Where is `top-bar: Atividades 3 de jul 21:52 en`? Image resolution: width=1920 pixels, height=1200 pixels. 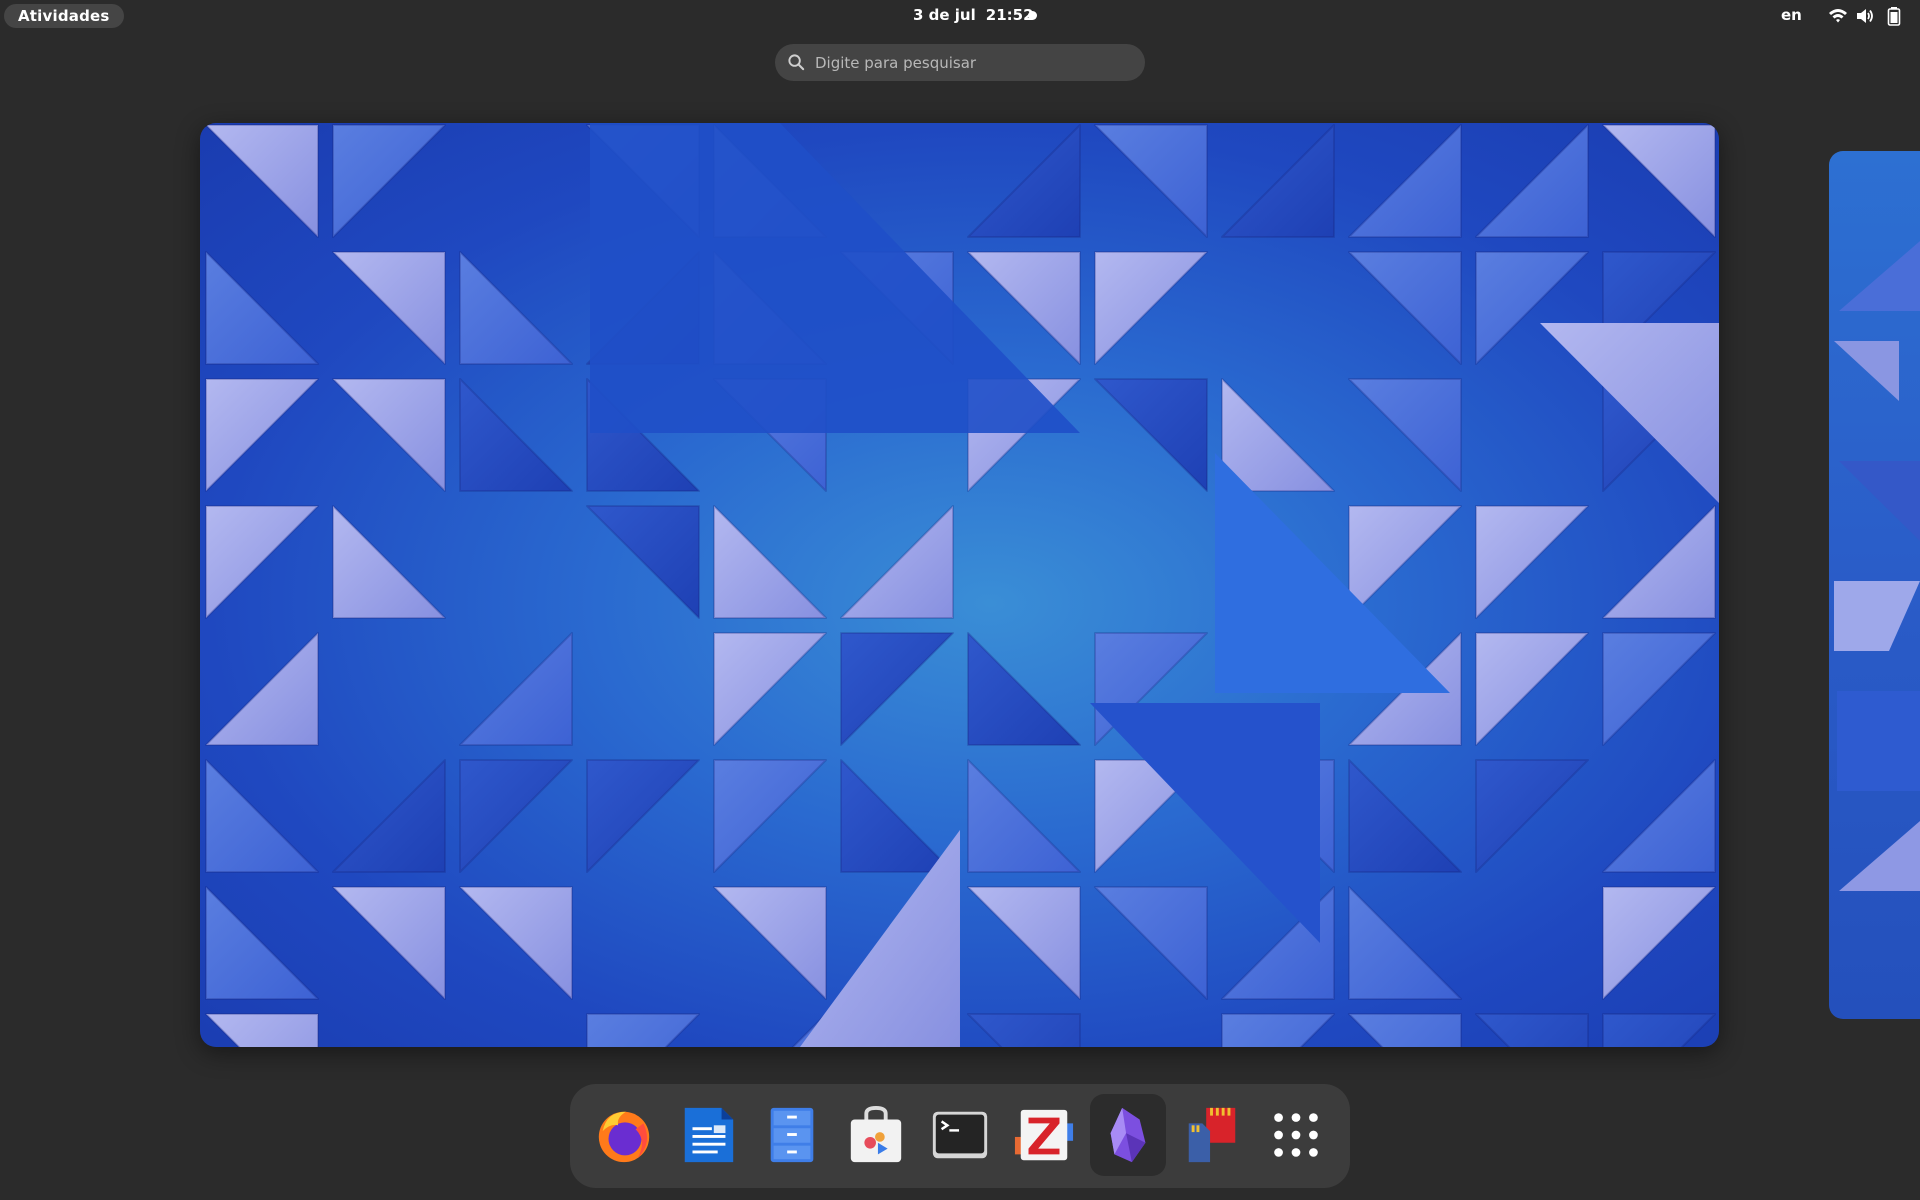
top-bar: Atividades 3 de jul 21:52 en is located at coordinates (960, 15).